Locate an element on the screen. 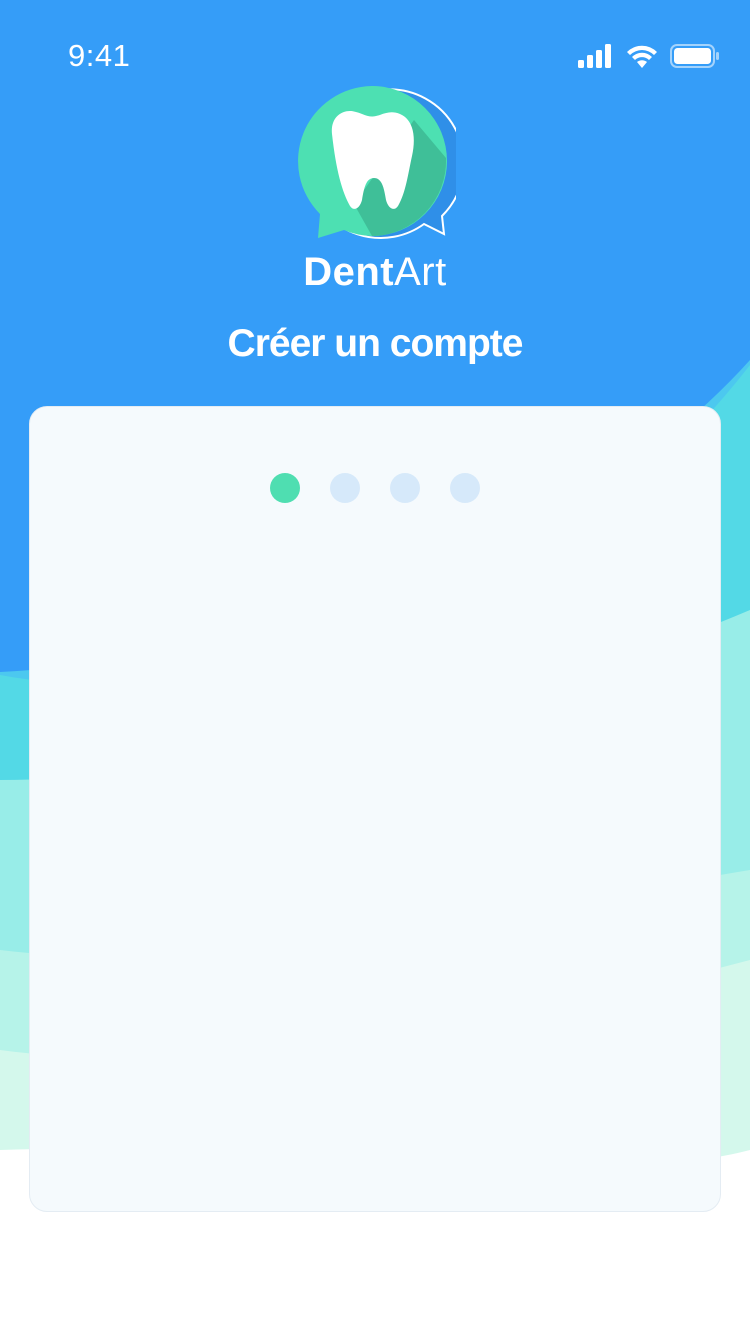  step-indicator is located at coordinates (375, 488).